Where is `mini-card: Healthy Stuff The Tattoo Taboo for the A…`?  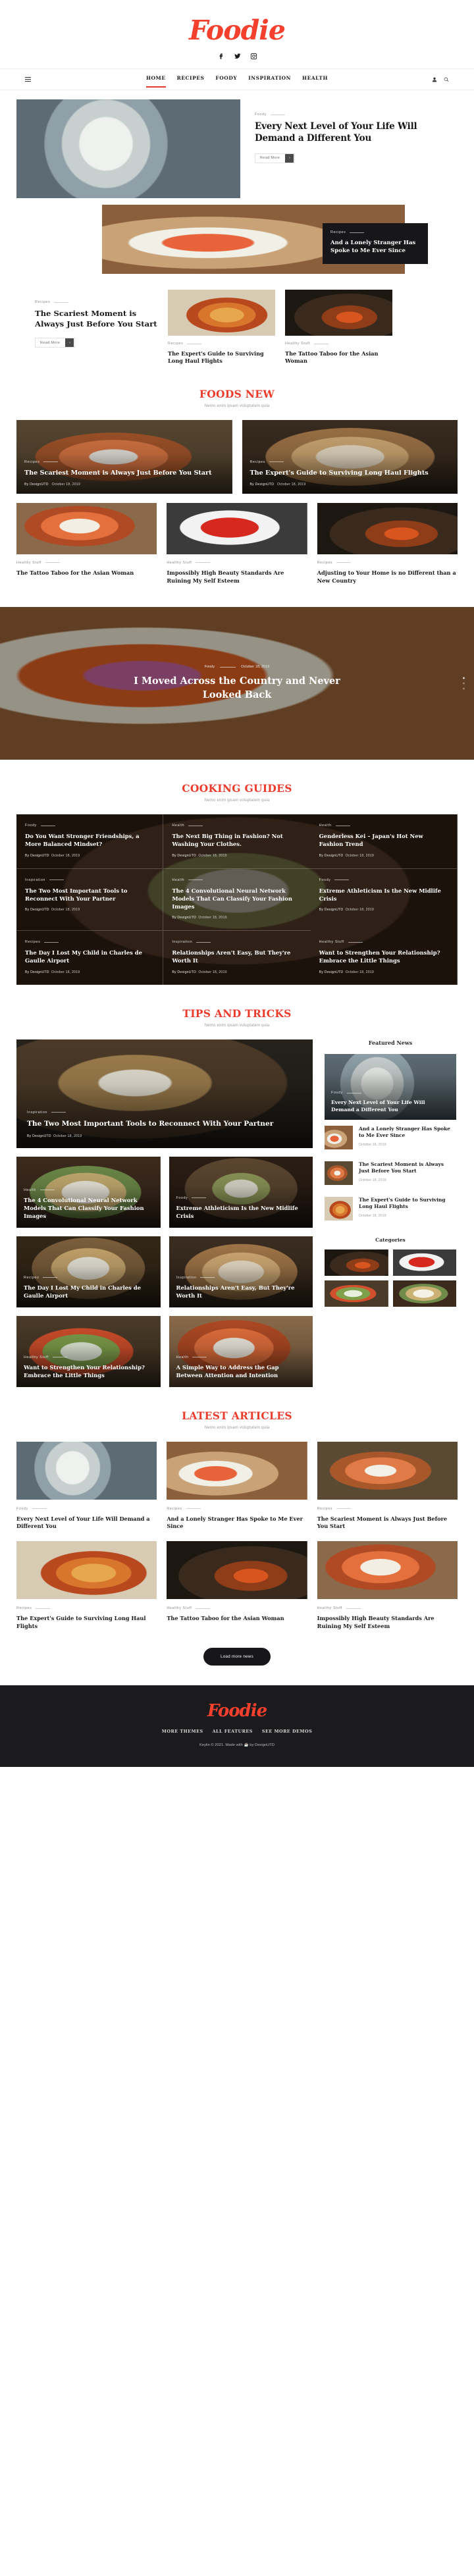
mini-card: Healthy Stuff The Tattoo Taboo for the A… is located at coordinates (338, 327).